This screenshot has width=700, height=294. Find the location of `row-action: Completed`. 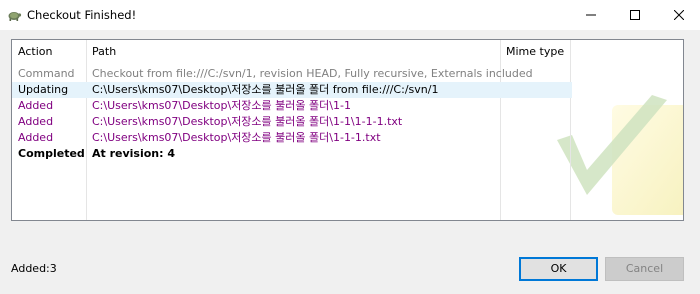

row-action: Completed is located at coordinates (51, 153).